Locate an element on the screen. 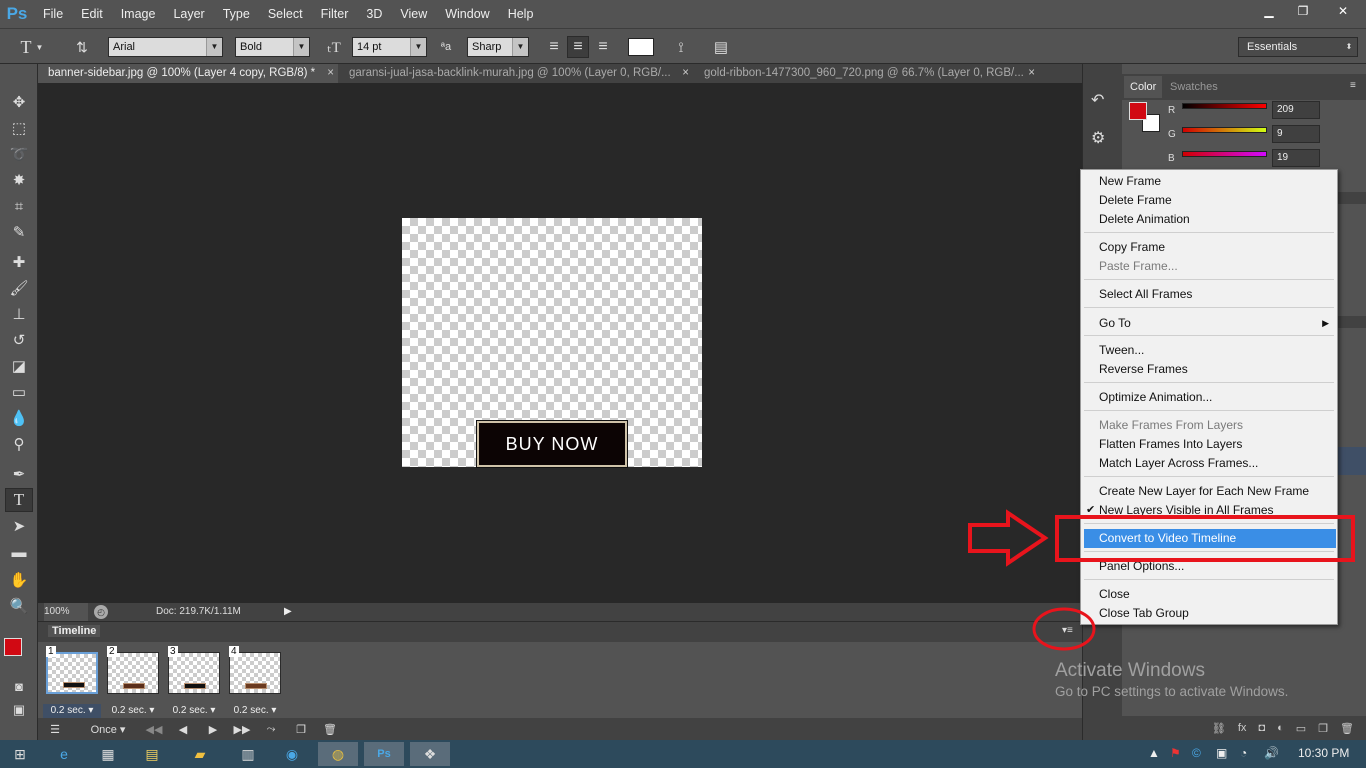  screen-mode-icon: ▣ is located at coordinates (19, 710).